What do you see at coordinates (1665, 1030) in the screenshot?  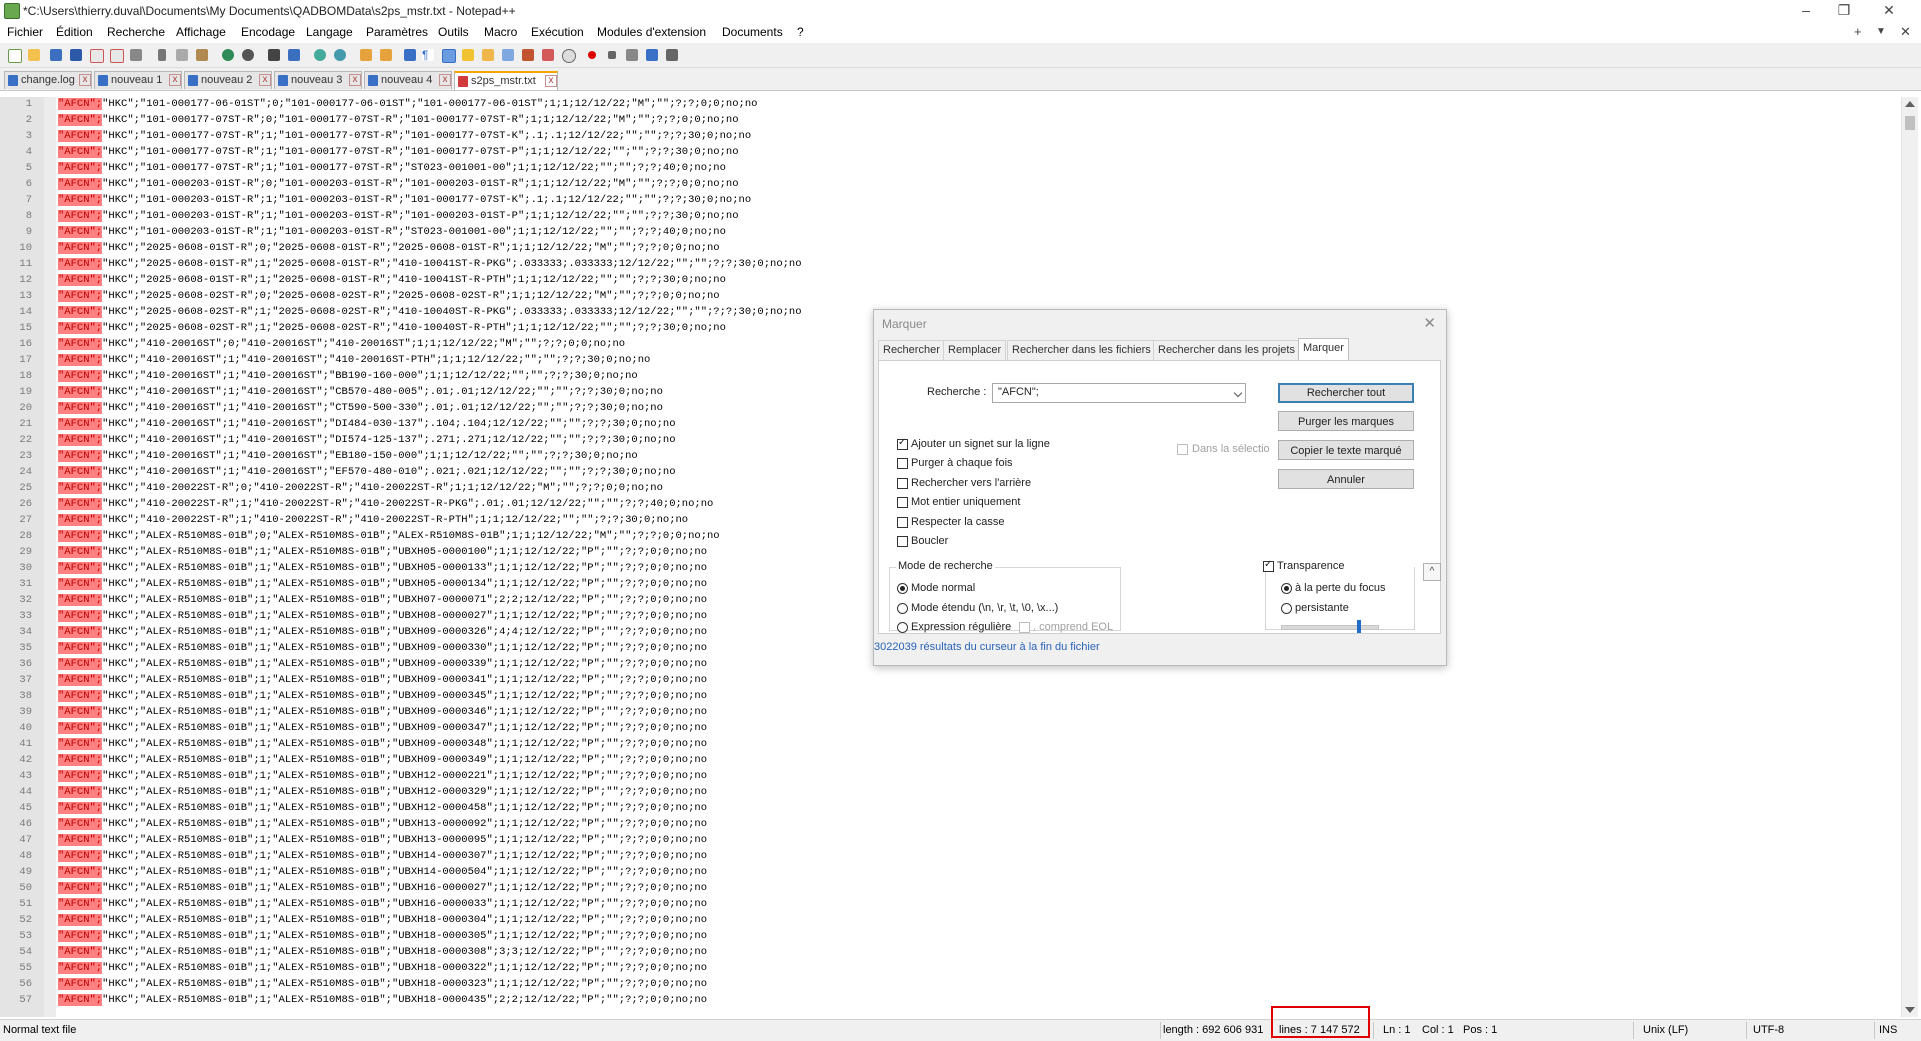 I see `eol-format: Unix (LF)` at bounding box center [1665, 1030].